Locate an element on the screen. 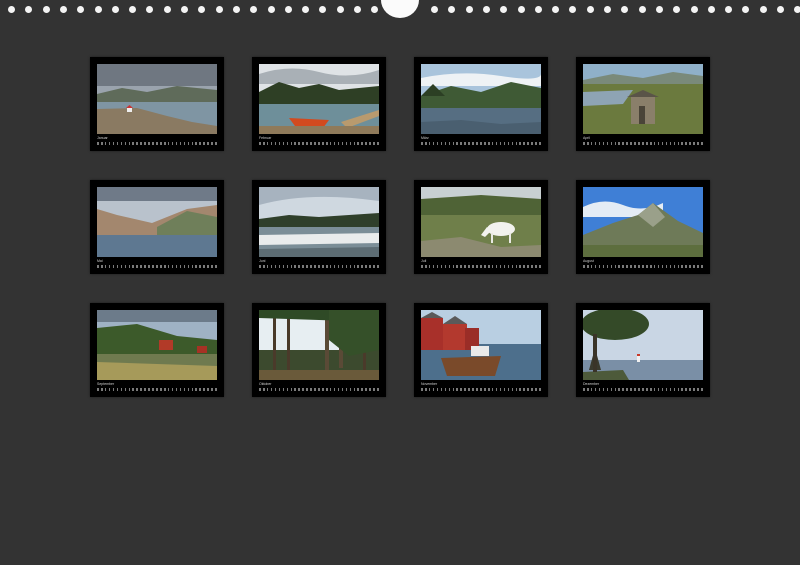  month-tile-januar: Januar is located at coordinates (157, 104).